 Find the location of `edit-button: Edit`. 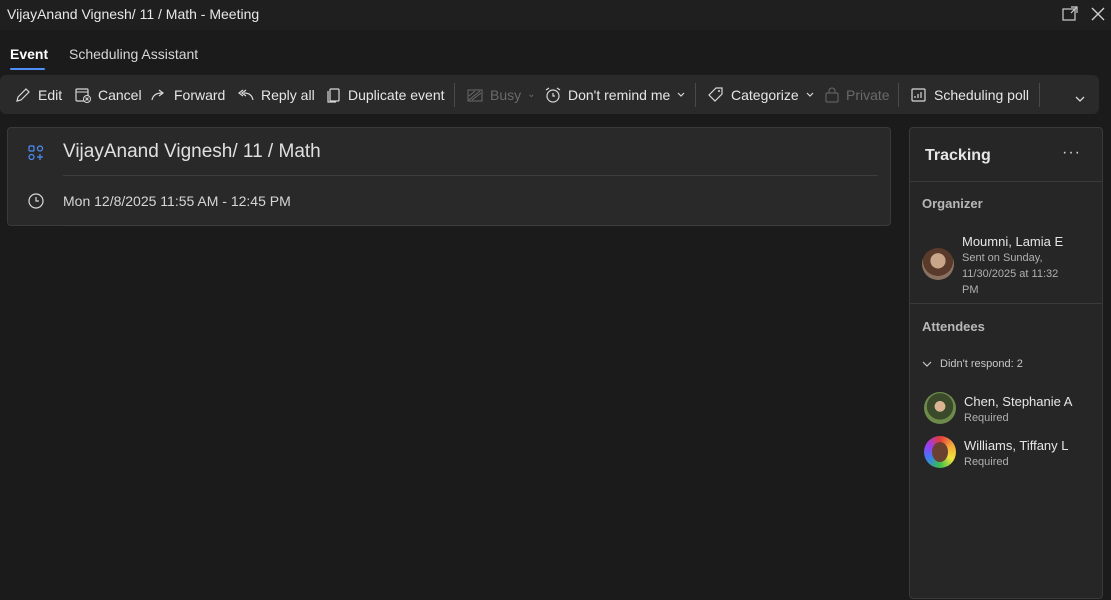

edit-button: Edit is located at coordinates (38, 94).